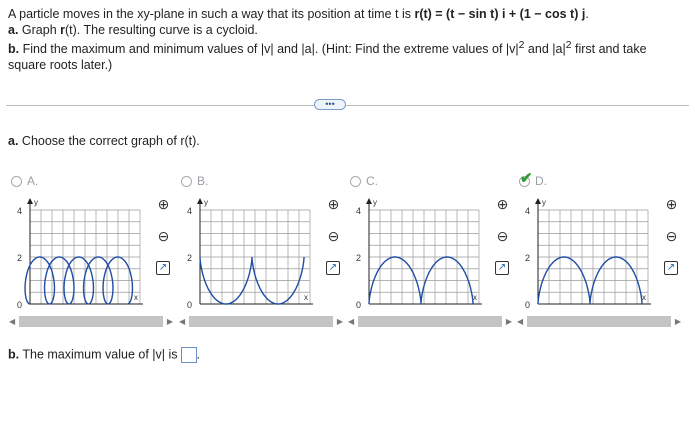  What do you see at coordinates (250, 254) in the screenshot?
I see `option-b-graph: 4 2 0 y x` at bounding box center [250, 254].